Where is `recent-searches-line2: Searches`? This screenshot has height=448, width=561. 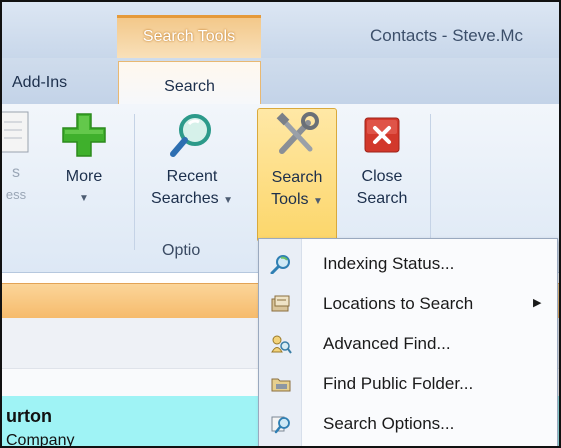 recent-searches-line2: Searches is located at coordinates (185, 198).